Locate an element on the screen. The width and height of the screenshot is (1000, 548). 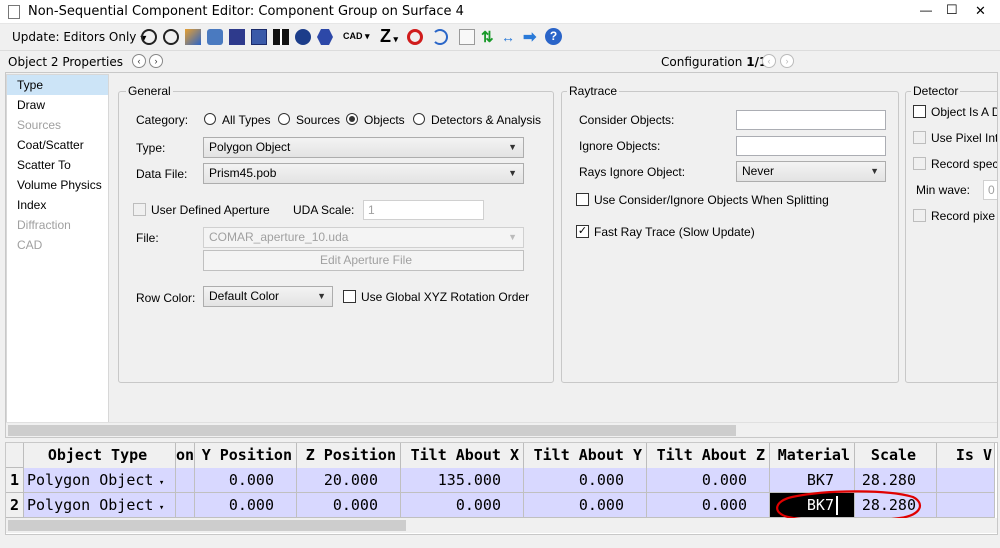
sidebar-item-volume-physics: Volume Physics is located at coordinates (57, 185).